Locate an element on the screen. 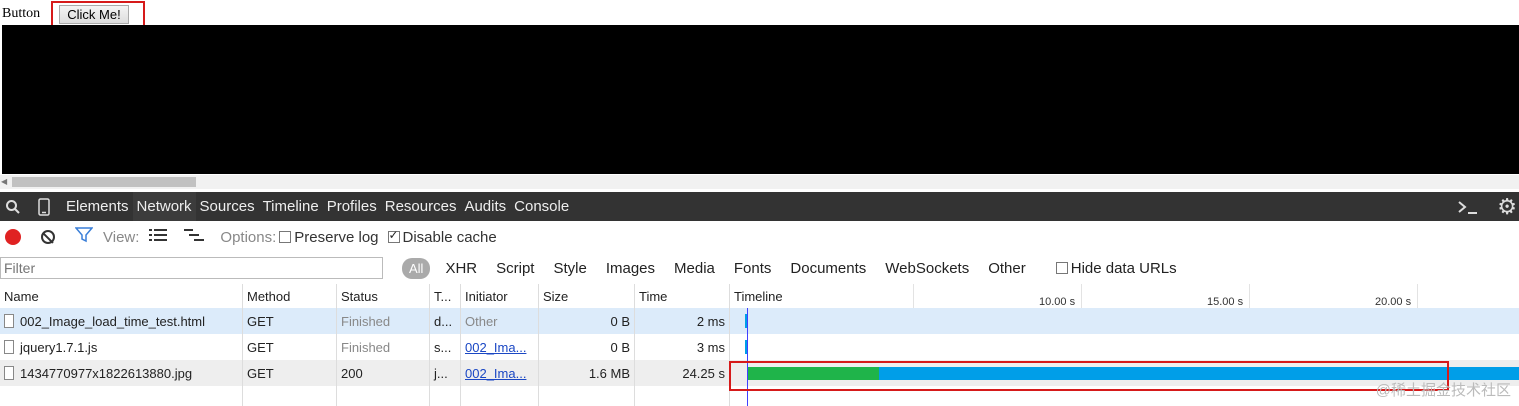  table-row-empty is located at coordinates (759, 396).